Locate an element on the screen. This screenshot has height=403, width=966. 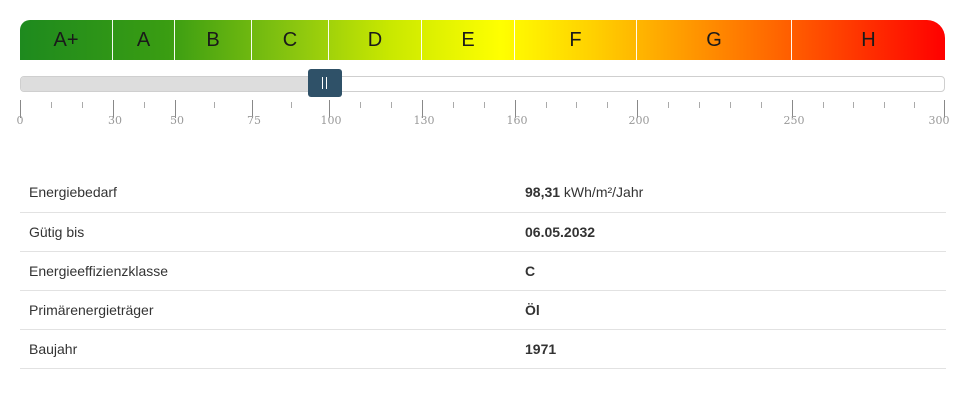
energy-slider-handle is located at coordinates (324, 83).